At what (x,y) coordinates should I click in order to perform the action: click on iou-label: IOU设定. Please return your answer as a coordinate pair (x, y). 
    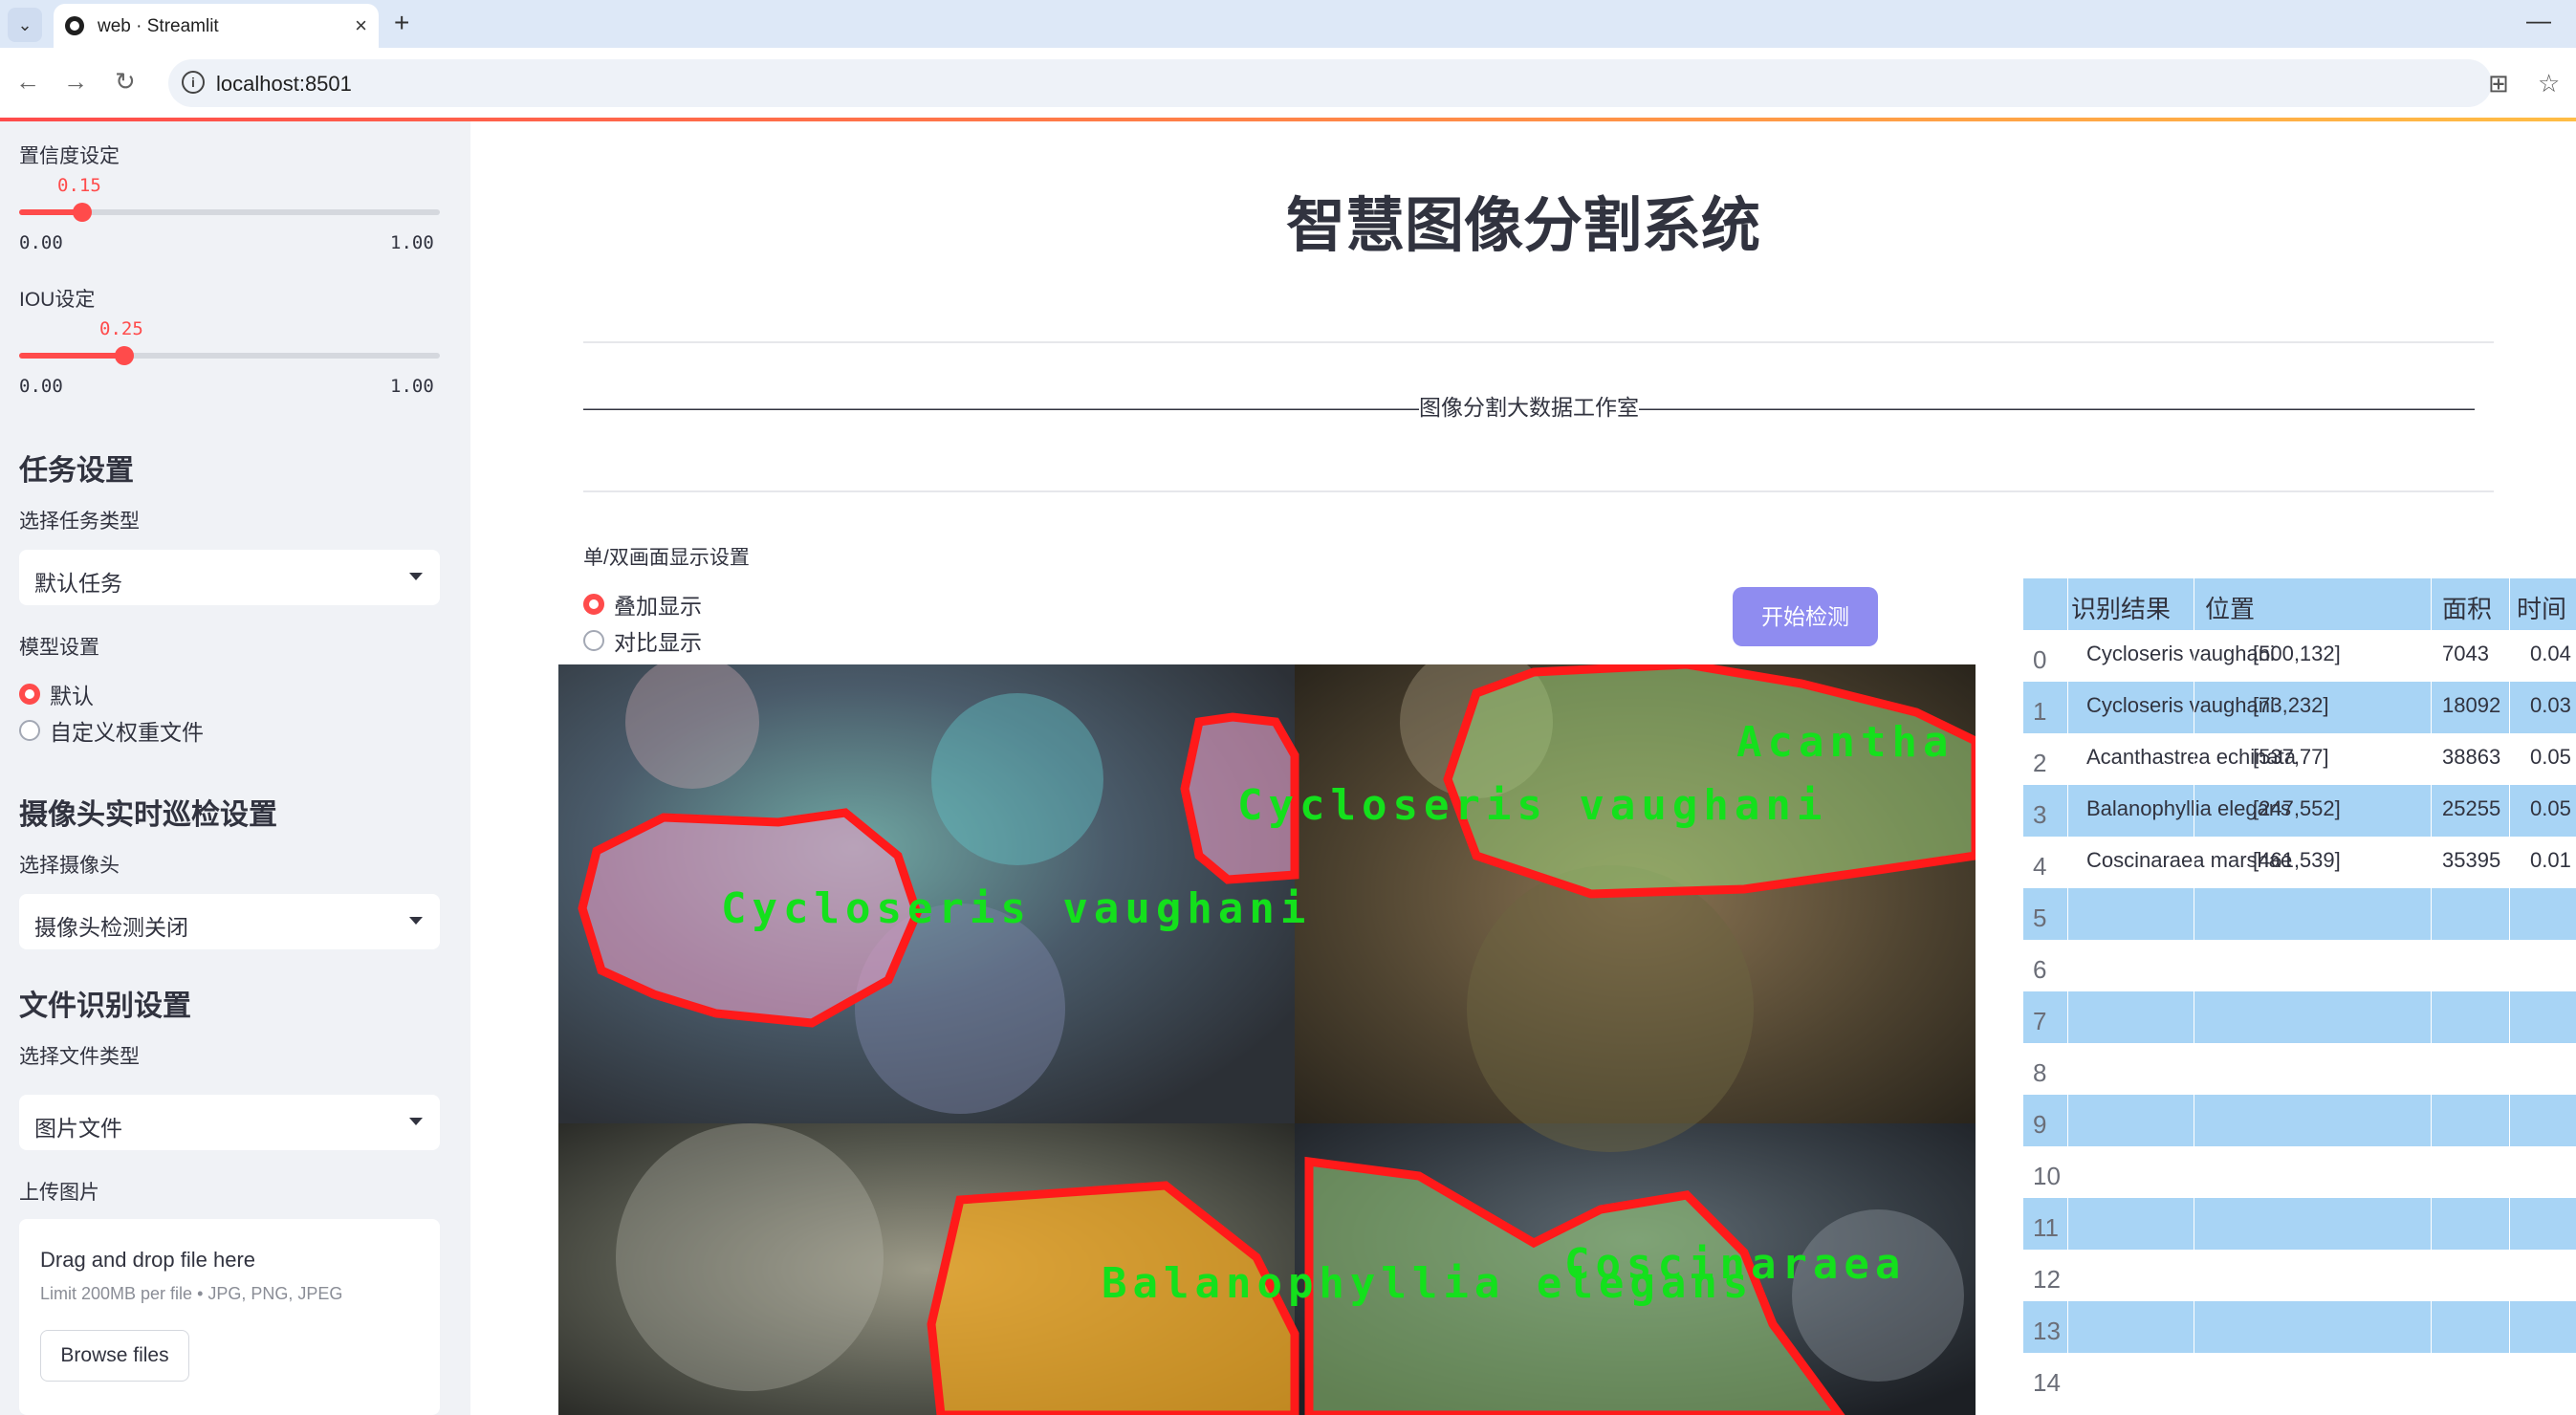
    Looking at the image, I should click on (57, 300).